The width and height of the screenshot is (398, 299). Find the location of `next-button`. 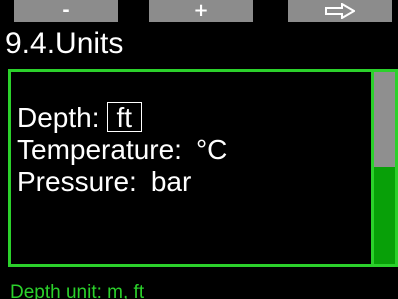

next-button is located at coordinates (340, 11).